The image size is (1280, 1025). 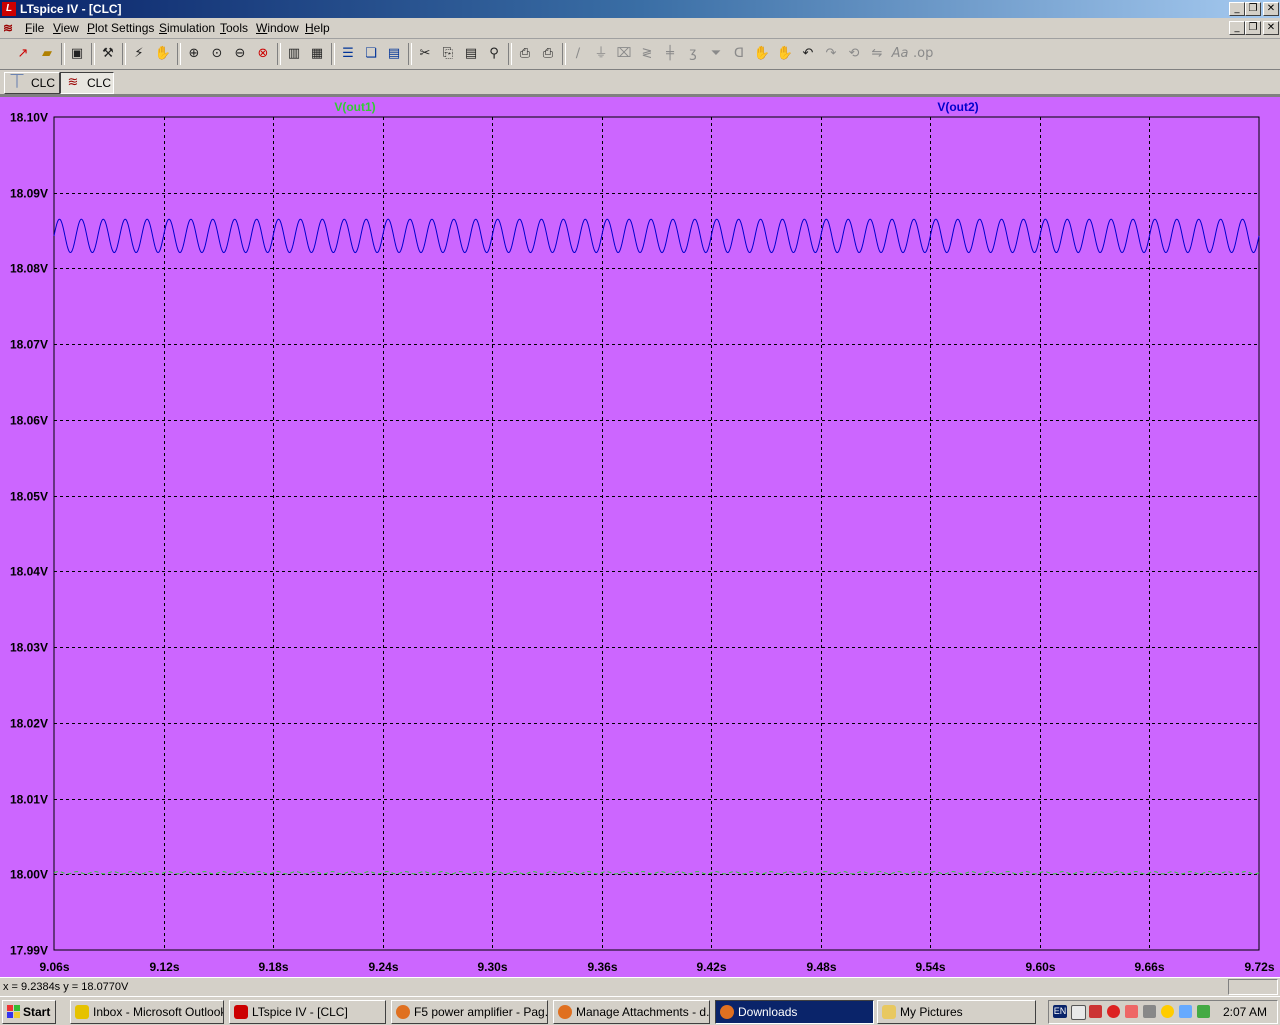 I want to click on start-button: Start, so click(x=29, y=1012).